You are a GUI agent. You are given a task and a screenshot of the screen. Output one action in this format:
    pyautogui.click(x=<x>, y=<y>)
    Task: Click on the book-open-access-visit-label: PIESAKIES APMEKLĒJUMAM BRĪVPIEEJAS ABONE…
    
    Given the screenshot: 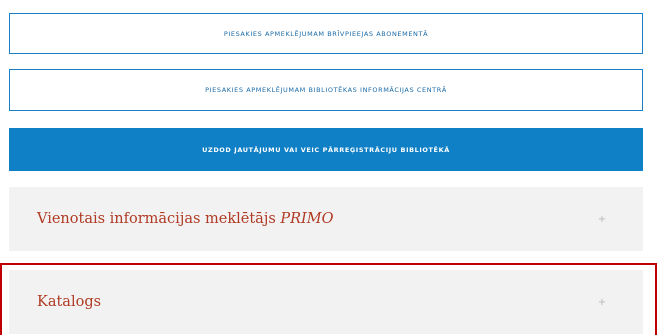 What is the action you would take?
    pyautogui.click(x=326, y=33)
    